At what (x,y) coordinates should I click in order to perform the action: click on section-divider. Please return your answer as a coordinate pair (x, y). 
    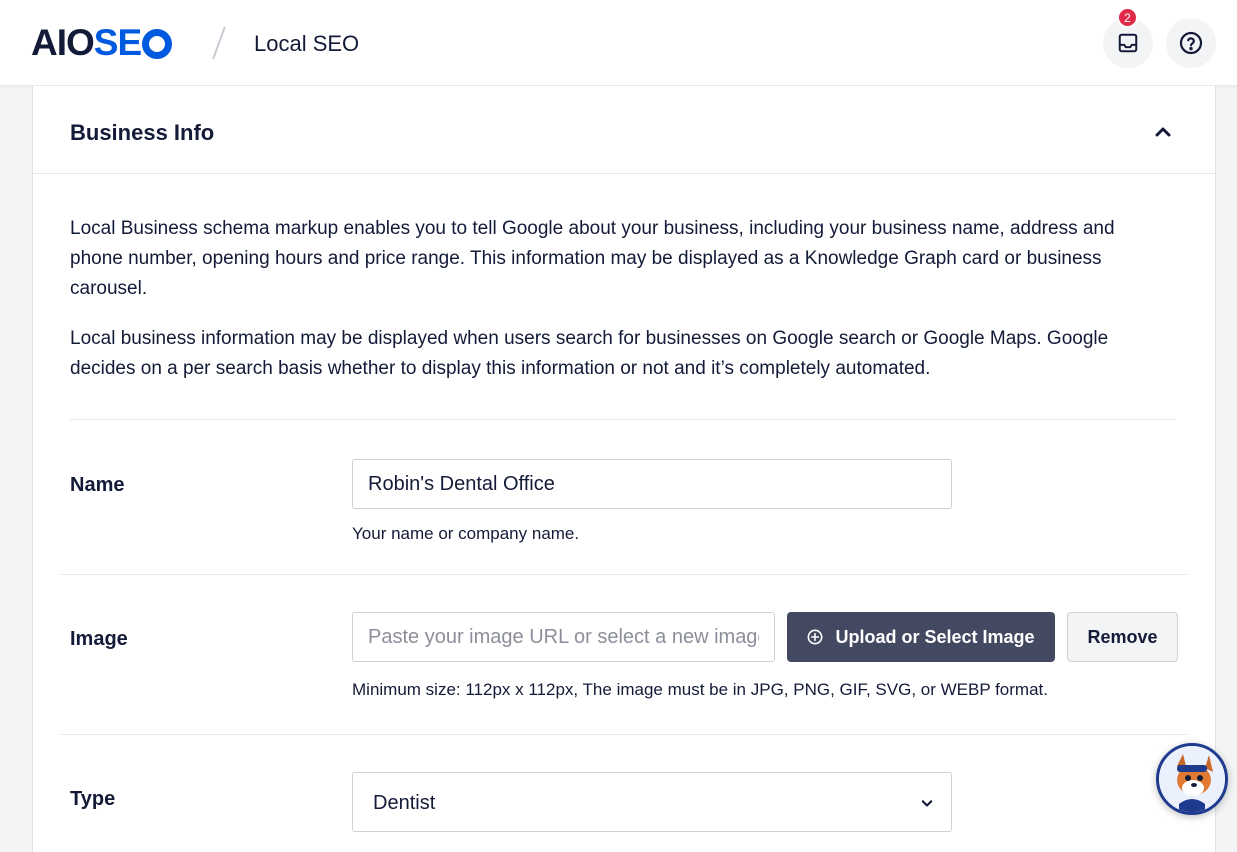
    Looking at the image, I should click on (623, 419).